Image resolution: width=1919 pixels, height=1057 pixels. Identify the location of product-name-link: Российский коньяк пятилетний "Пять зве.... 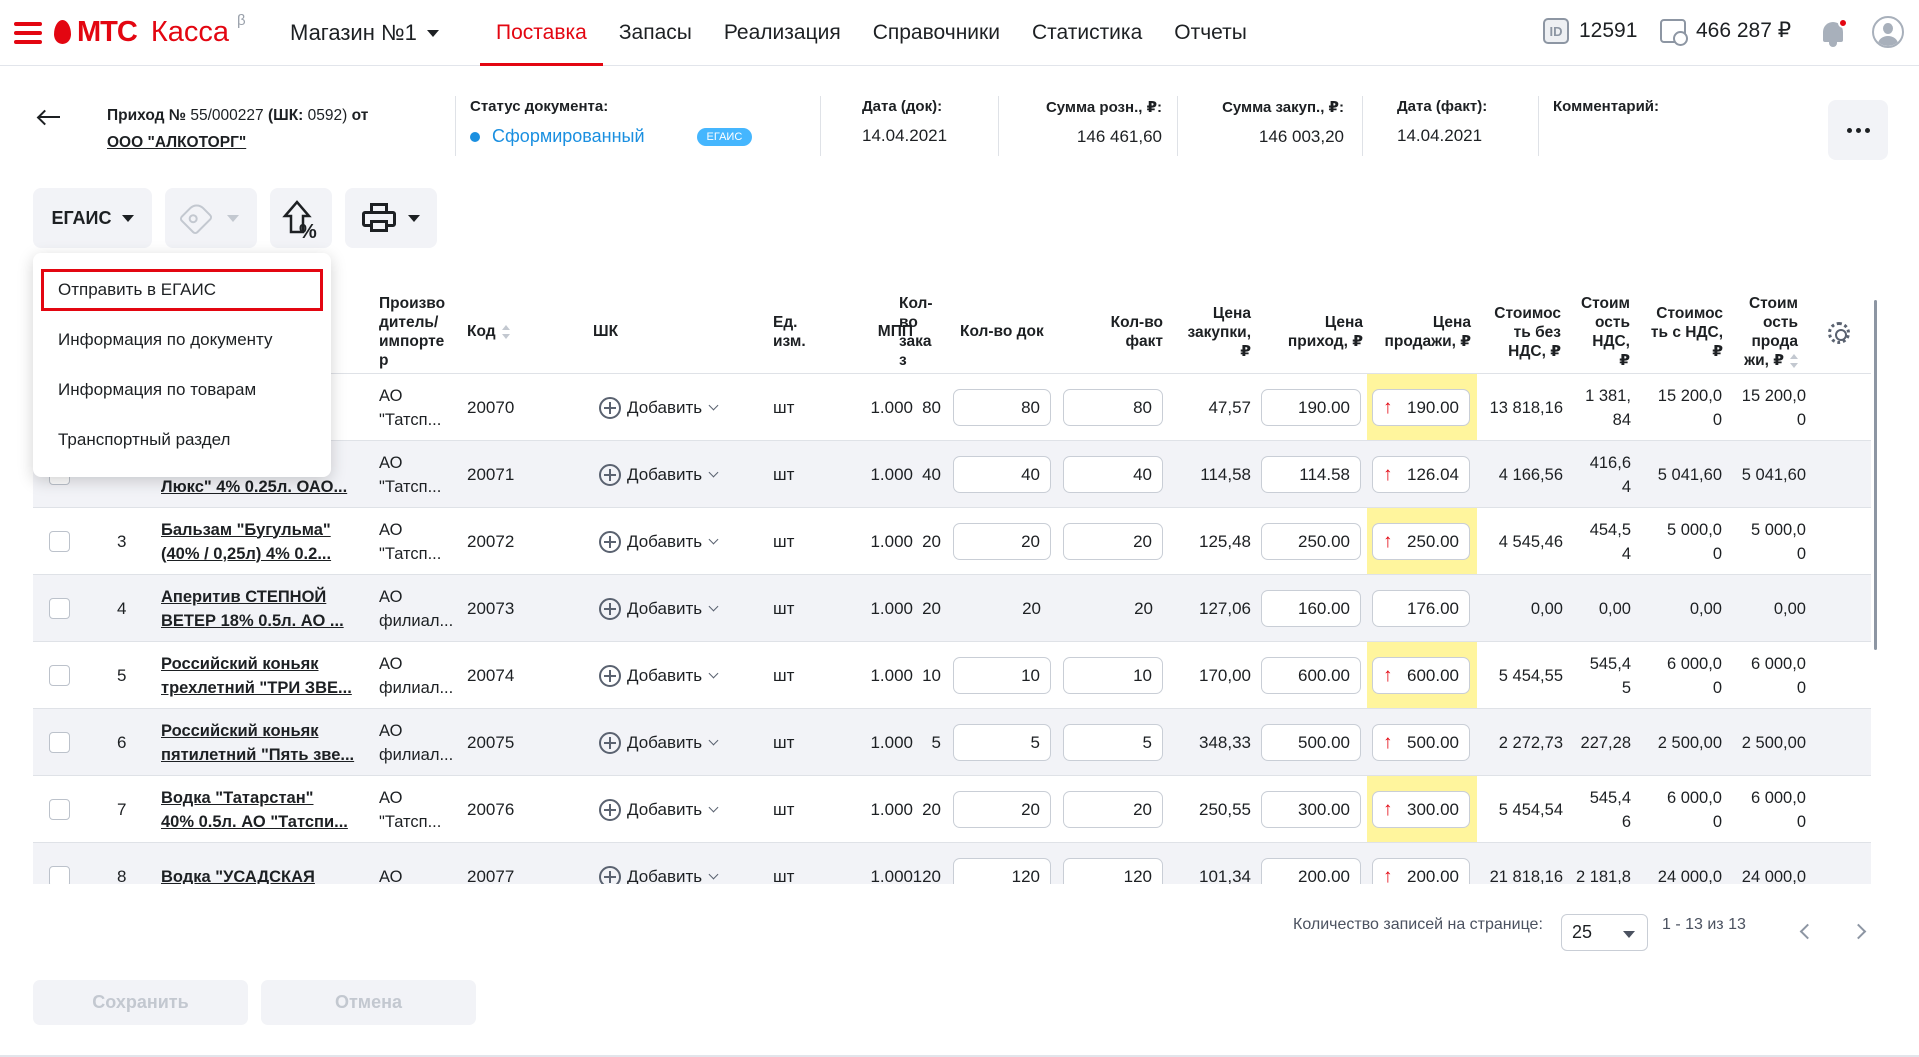
(266, 743).